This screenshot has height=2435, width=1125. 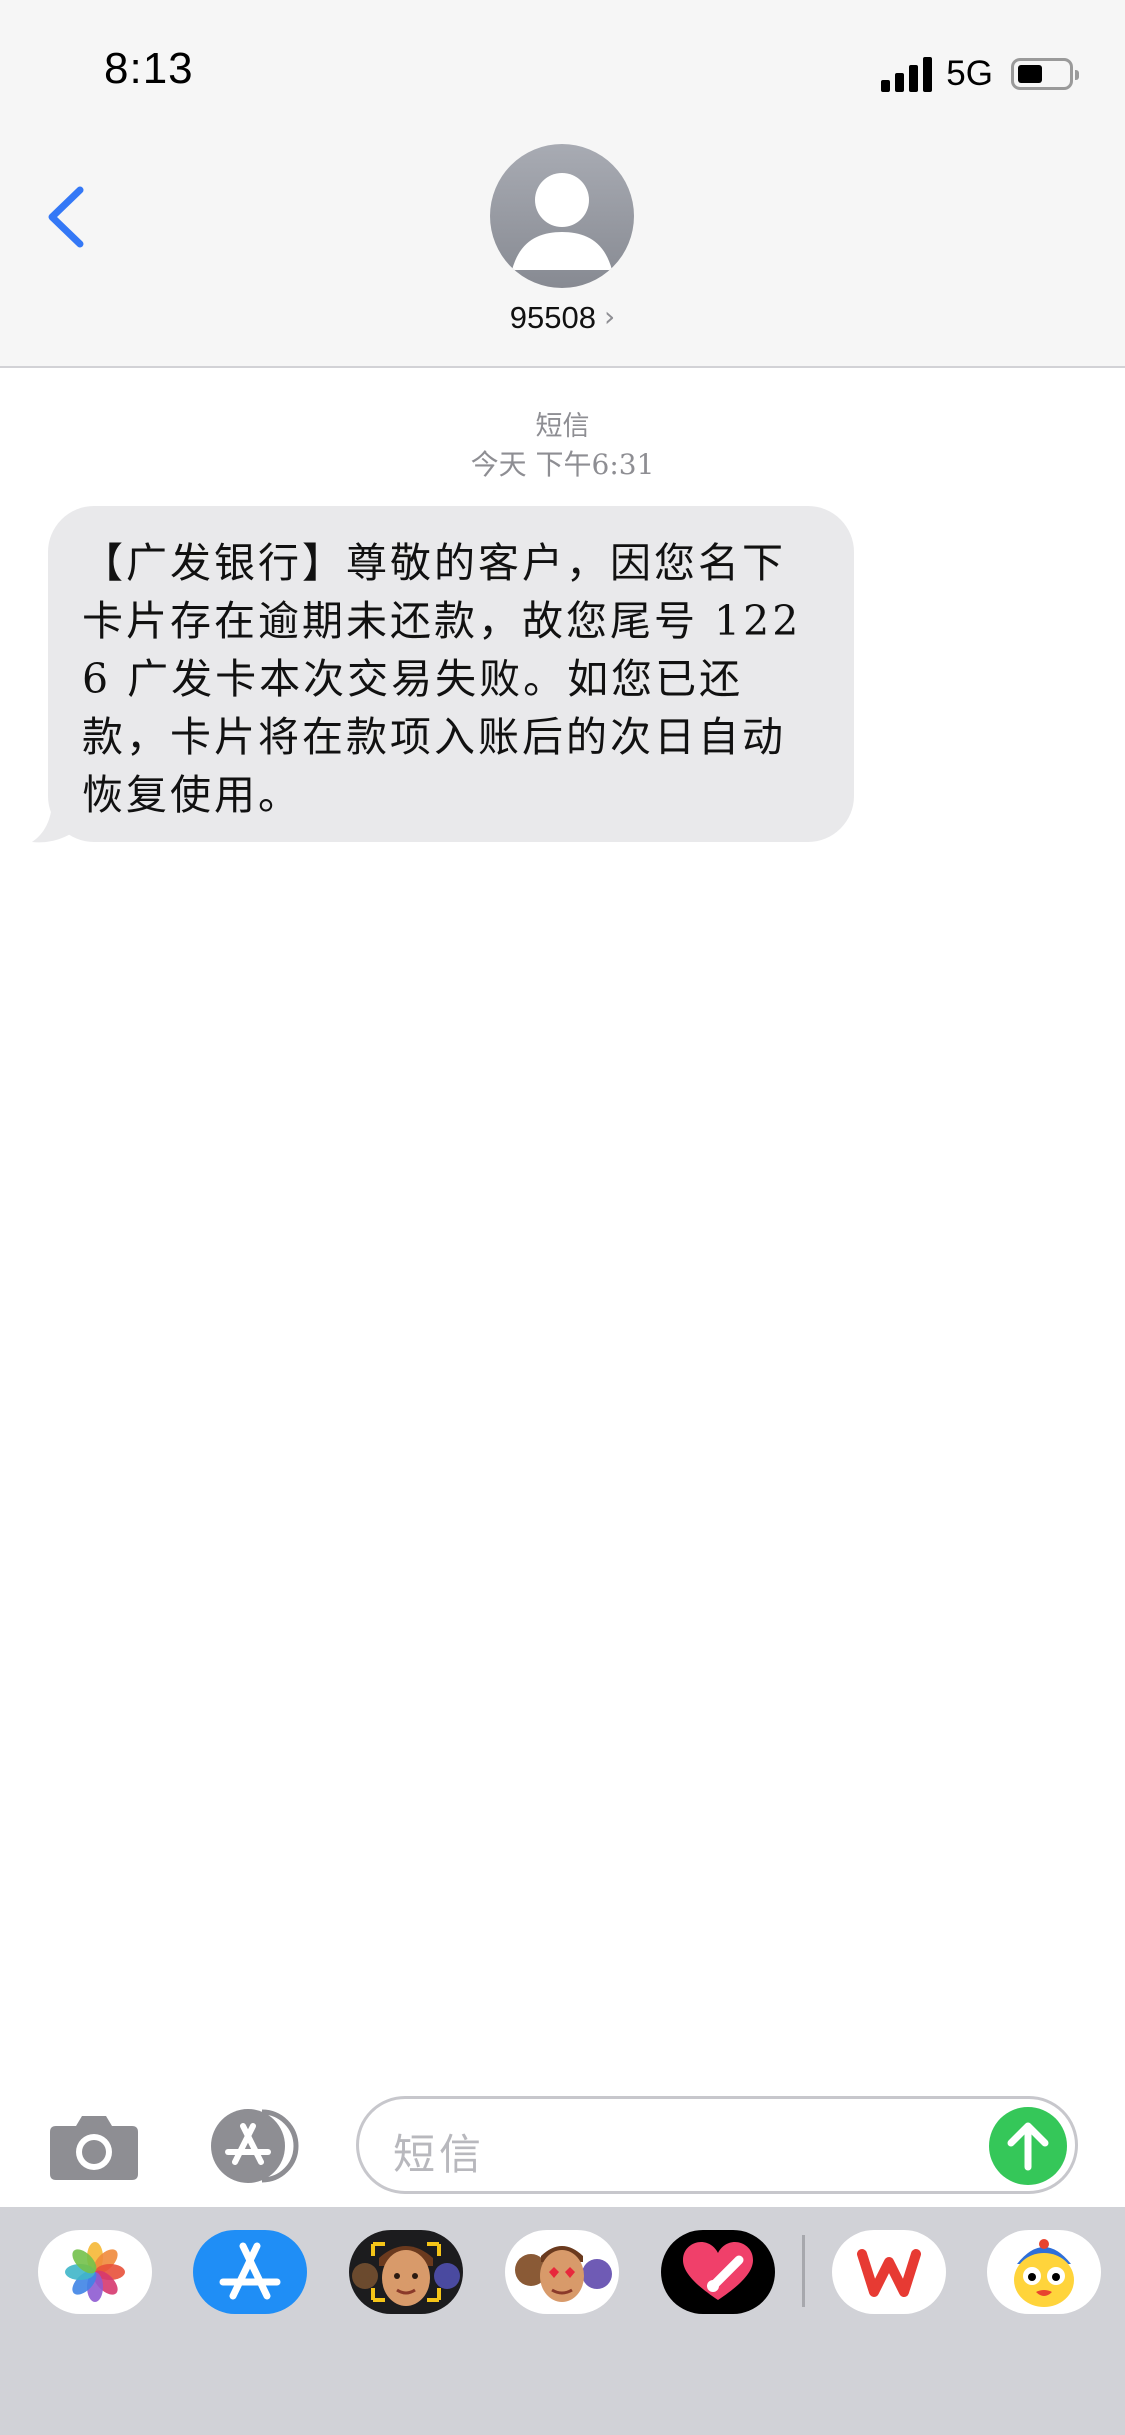 I want to click on contact-avatar-icon, so click(x=562, y=216).